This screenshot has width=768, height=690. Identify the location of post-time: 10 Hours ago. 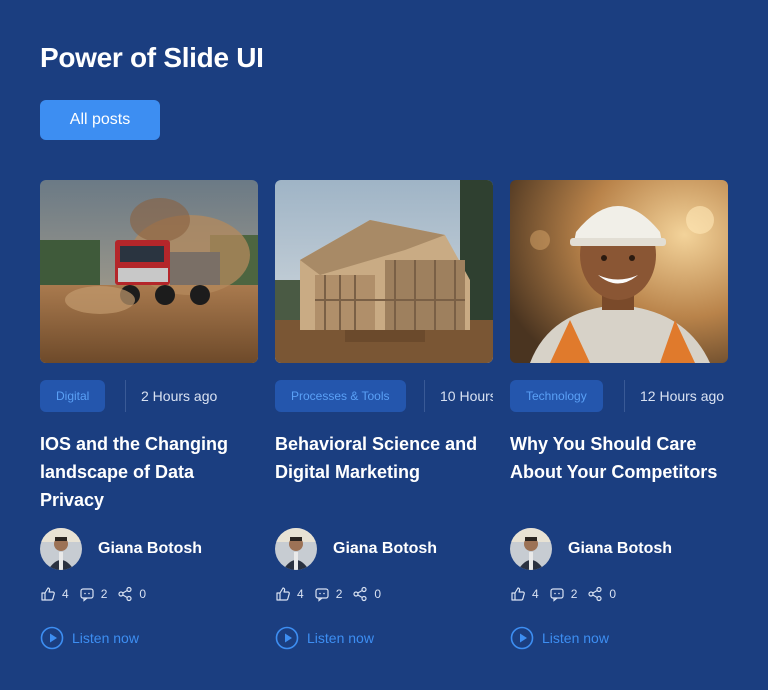
(466, 396).